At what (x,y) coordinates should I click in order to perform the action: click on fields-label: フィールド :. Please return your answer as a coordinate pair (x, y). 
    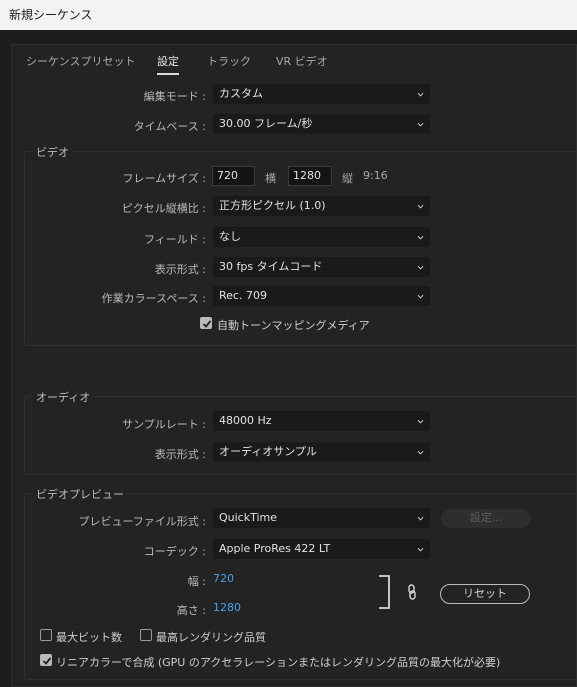
    Looking at the image, I should click on (175, 239).